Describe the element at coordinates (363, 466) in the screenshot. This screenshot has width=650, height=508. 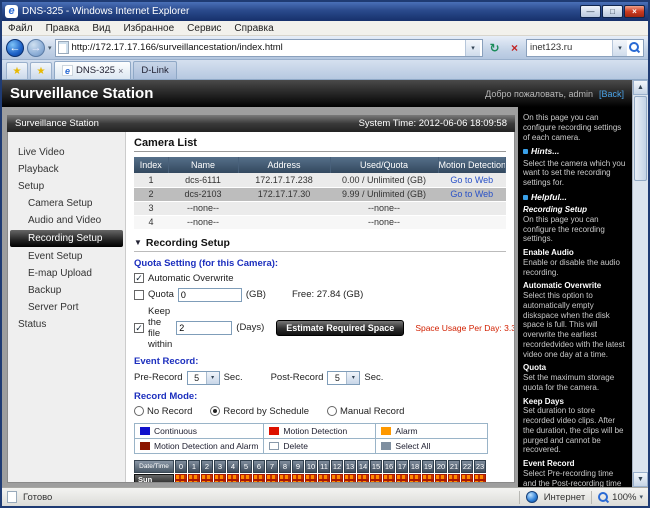
I see `schedule-hour-header: 14` at that location.